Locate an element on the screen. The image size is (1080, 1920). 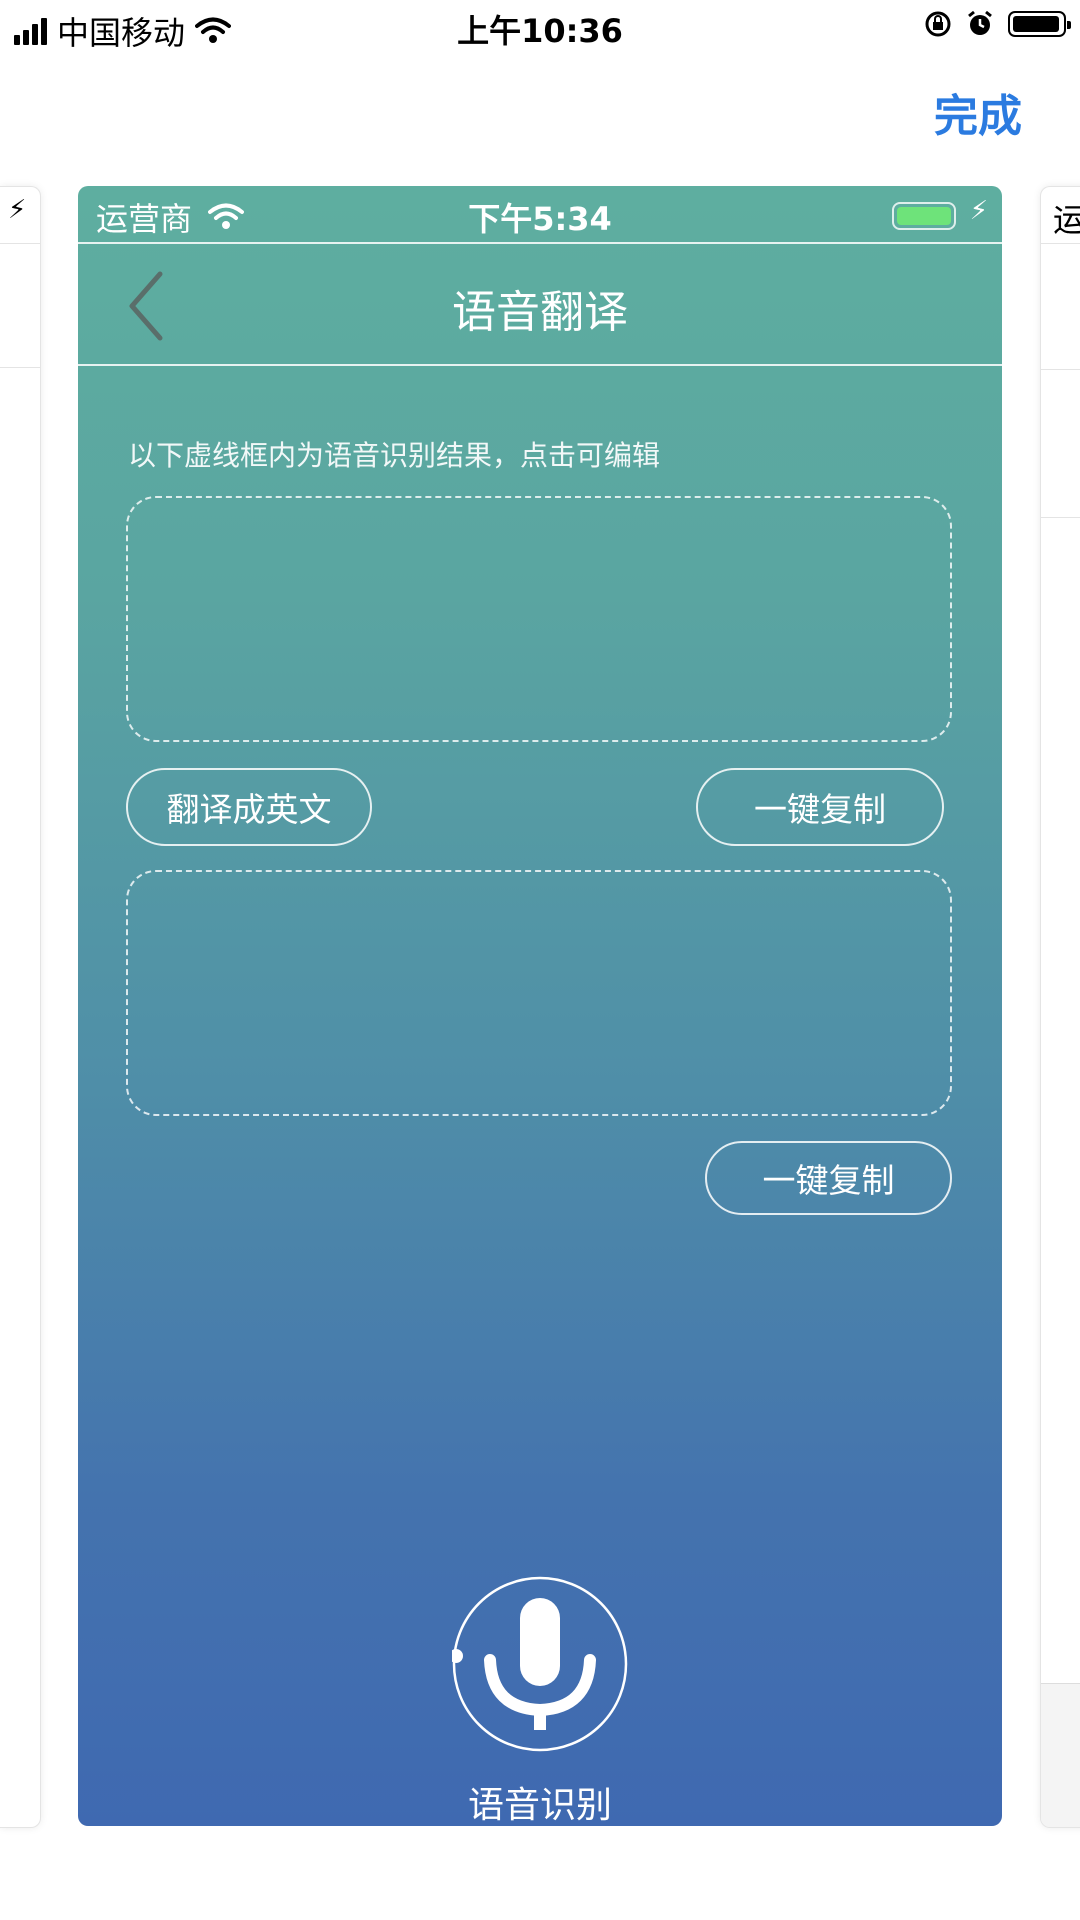
translation-result-box is located at coordinates (539, 993).